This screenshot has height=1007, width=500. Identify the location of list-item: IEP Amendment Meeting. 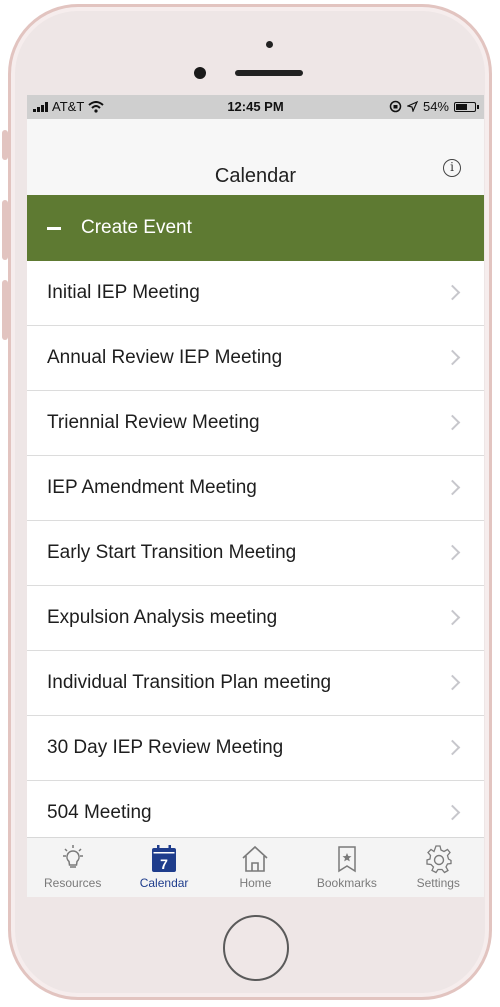
(255, 488).